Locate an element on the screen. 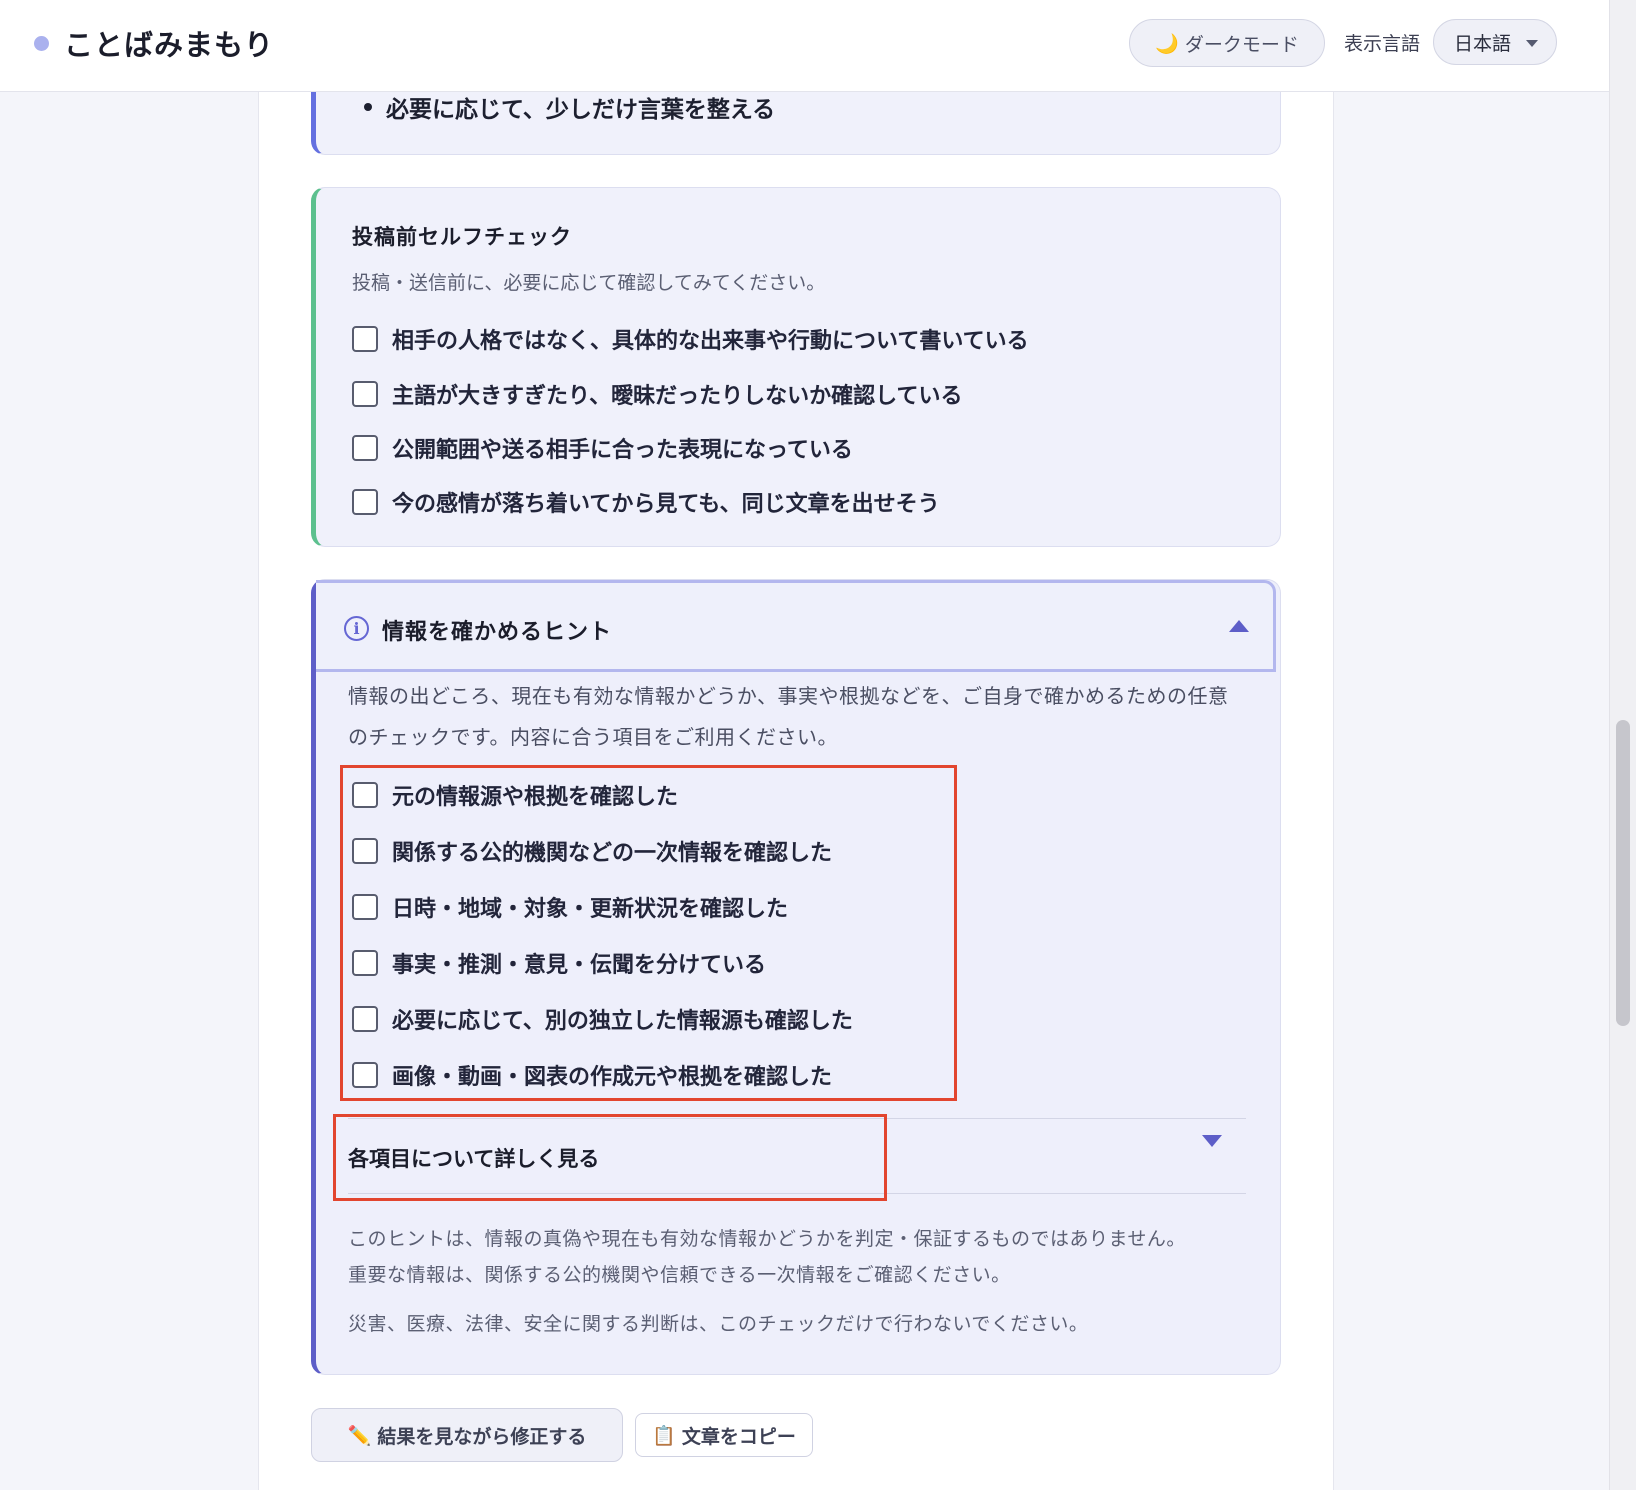  language-value: 日本語 is located at coordinates (1483, 43).